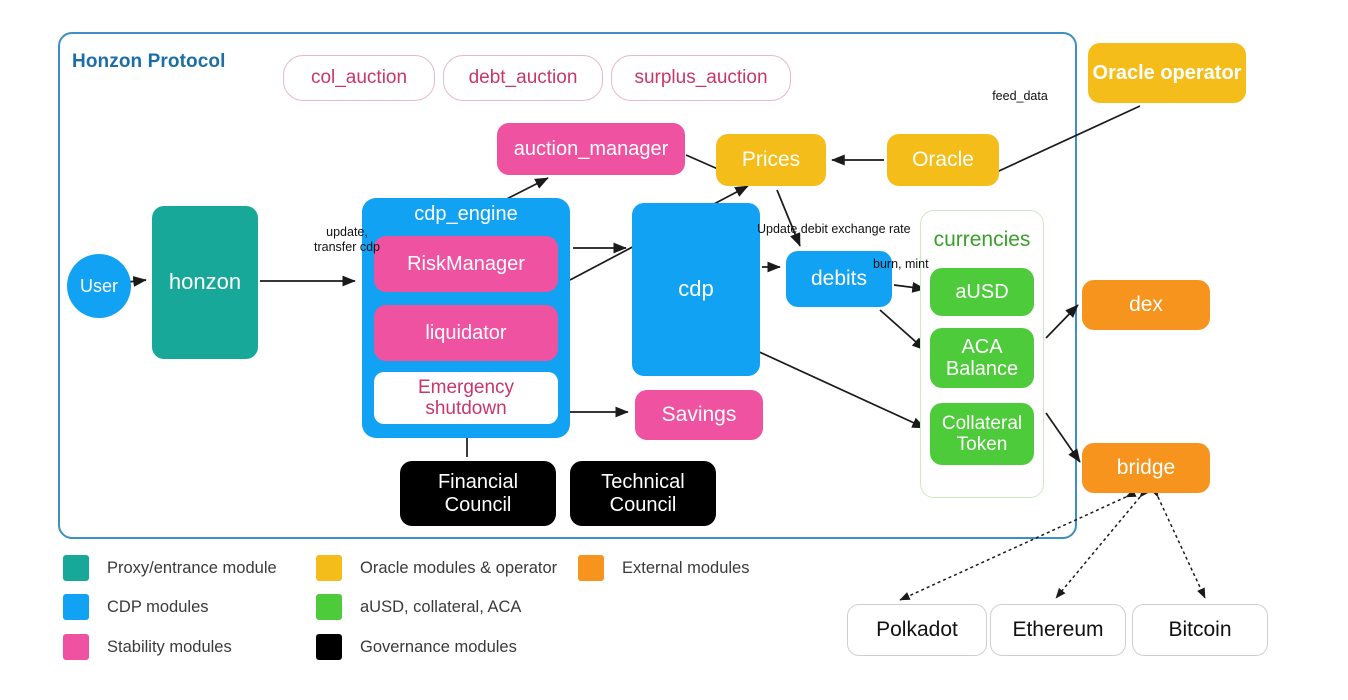 This screenshot has width=1348, height=700. I want to click on legend-label-0: Proxy/entrance module, so click(192, 567).